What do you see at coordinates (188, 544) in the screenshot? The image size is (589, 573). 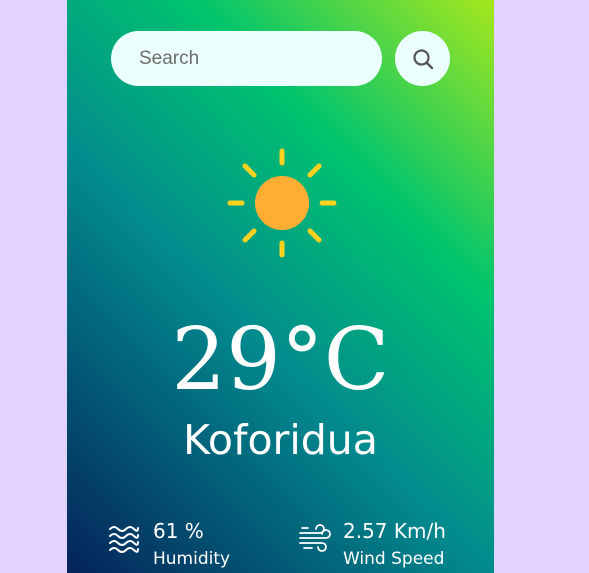 I see `humidity-stat: 61 % Humidity` at bounding box center [188, 544].